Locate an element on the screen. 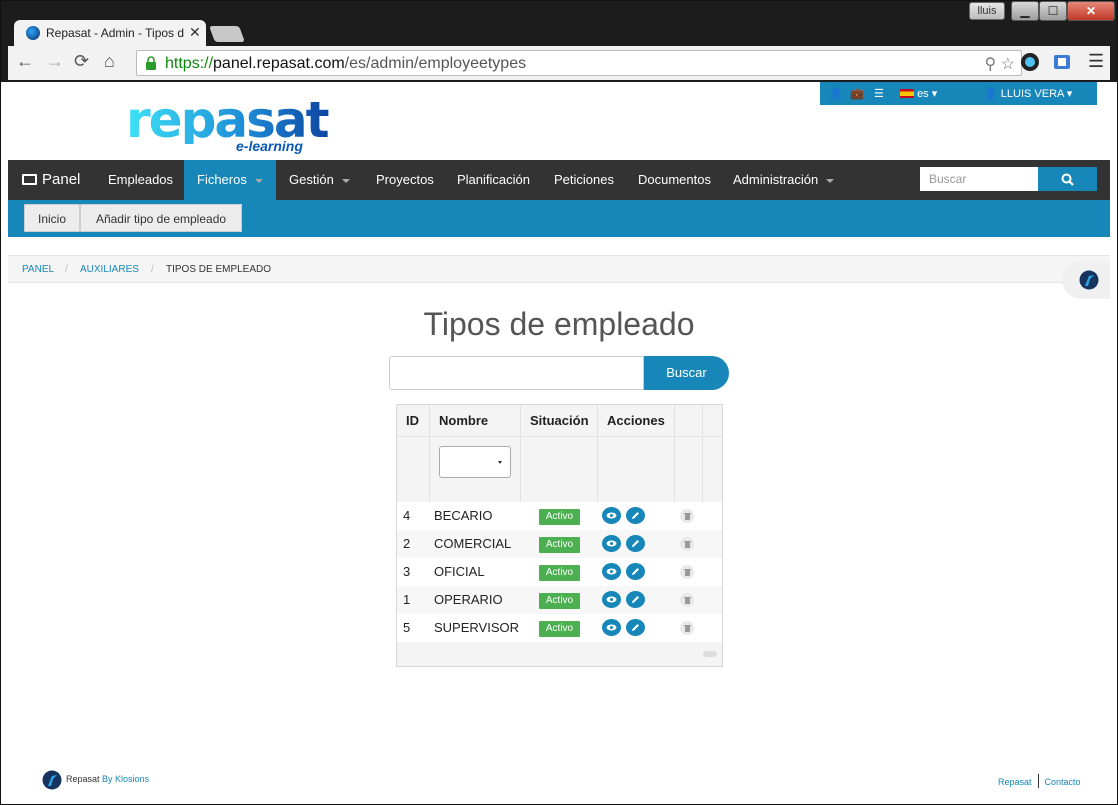 This screenshot has width=1118, height=805. briefcase-icon: 💼 is located at coordinates (857, 93).